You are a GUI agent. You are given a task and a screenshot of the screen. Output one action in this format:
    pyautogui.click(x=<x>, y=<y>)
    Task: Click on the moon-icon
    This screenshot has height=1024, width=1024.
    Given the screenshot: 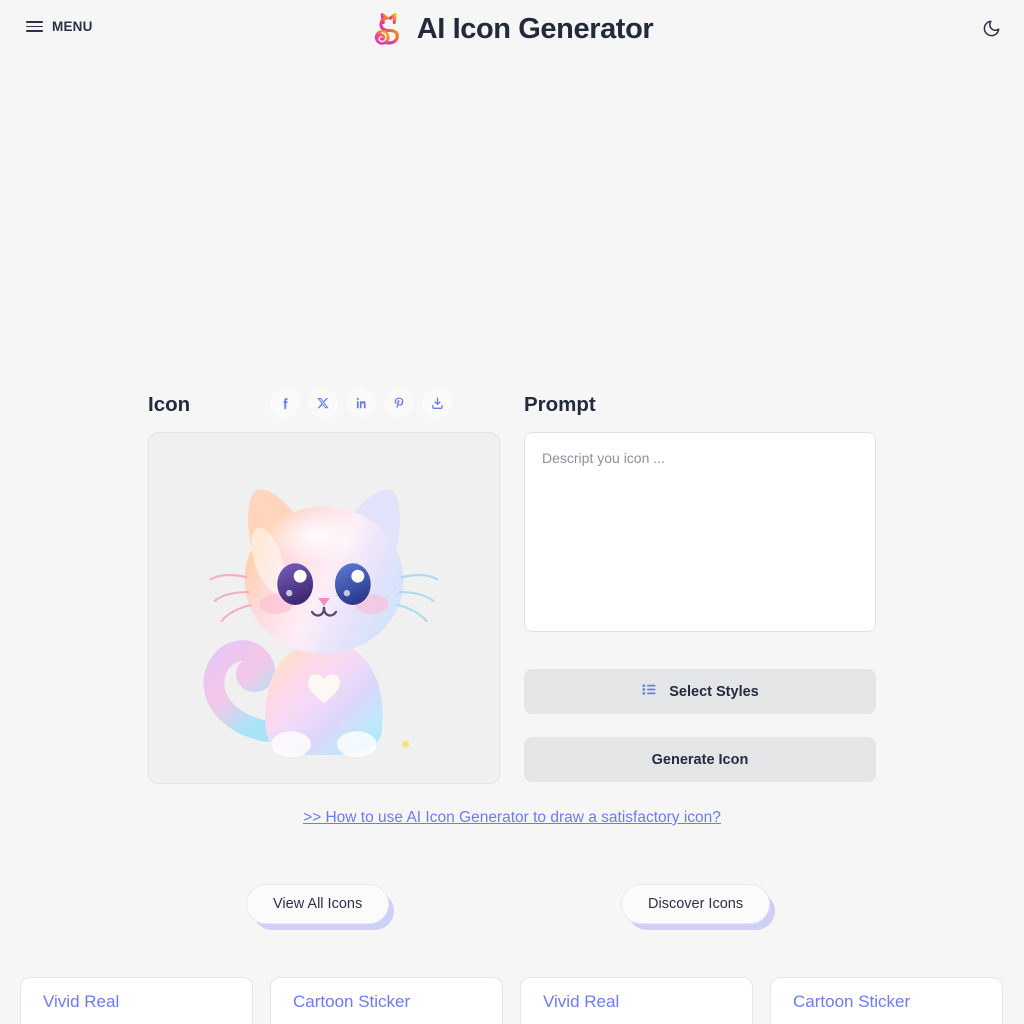 What is the action you would take?
    pyautogui.click(x=991, y=31)
    